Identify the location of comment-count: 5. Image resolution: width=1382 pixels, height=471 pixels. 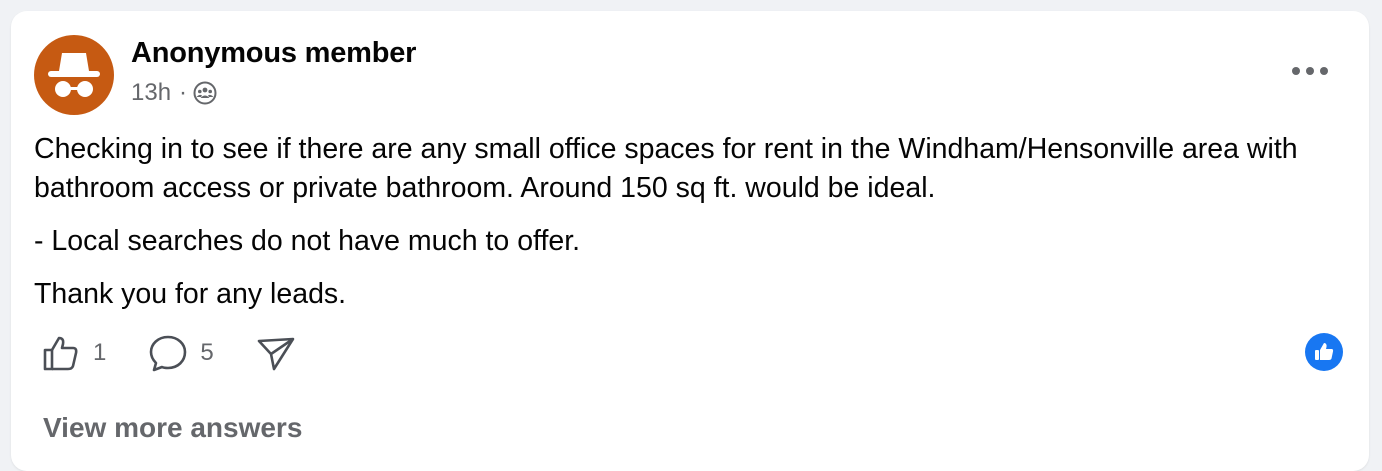
(207, 352).